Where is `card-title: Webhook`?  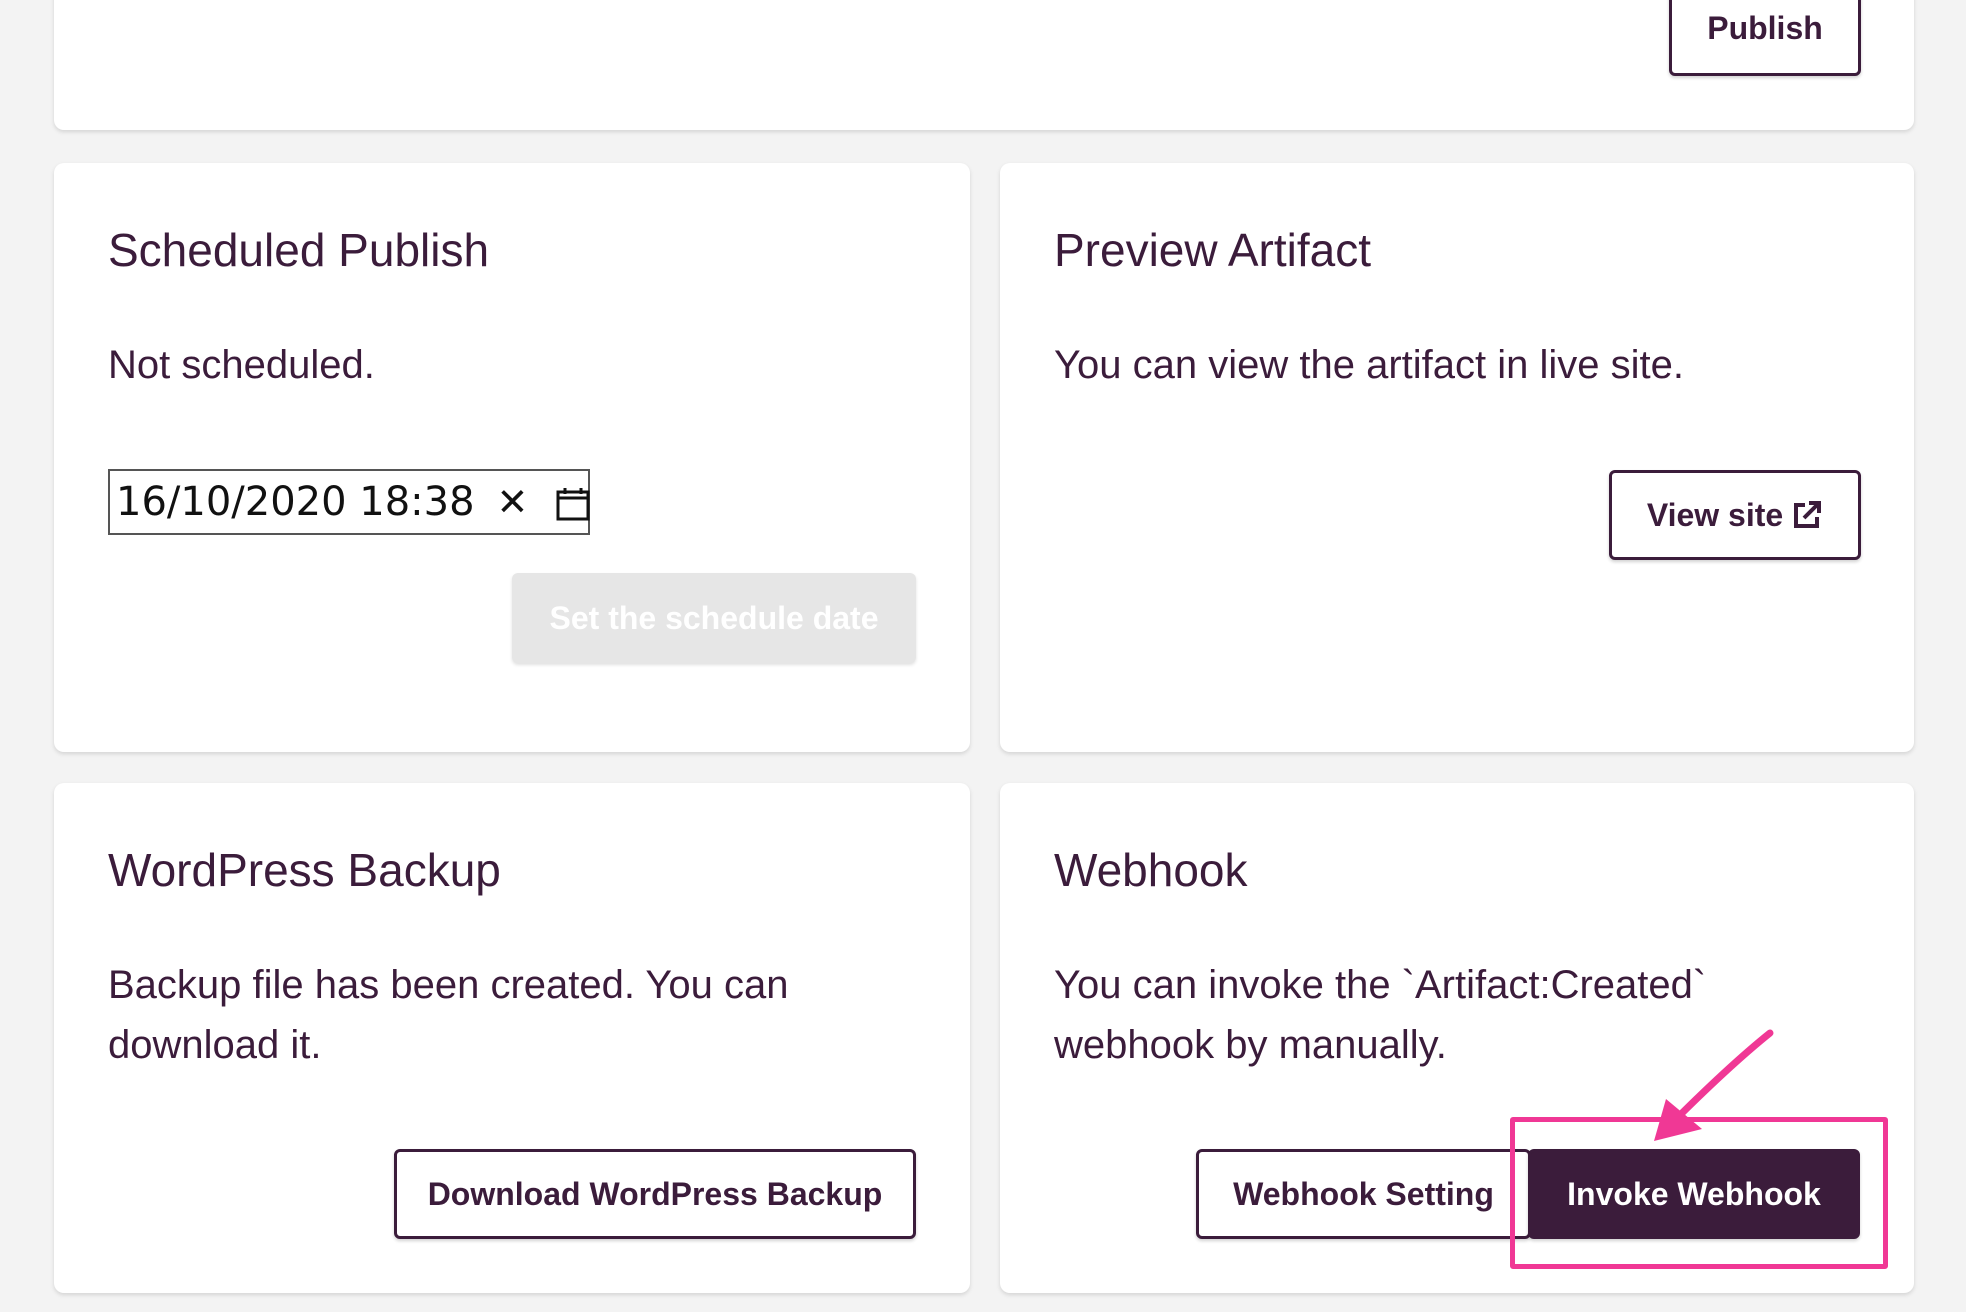
card-title: Webhook is located at coordinates (1151, 870).